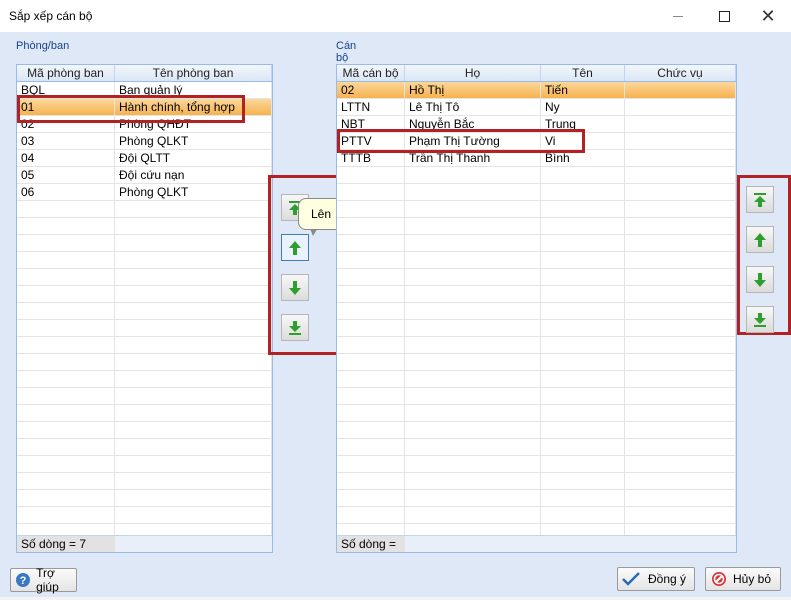 Image resolution: width=791 pixels, height=600 pixels. I want to click on staff-move-up-button, so click(760, 239).